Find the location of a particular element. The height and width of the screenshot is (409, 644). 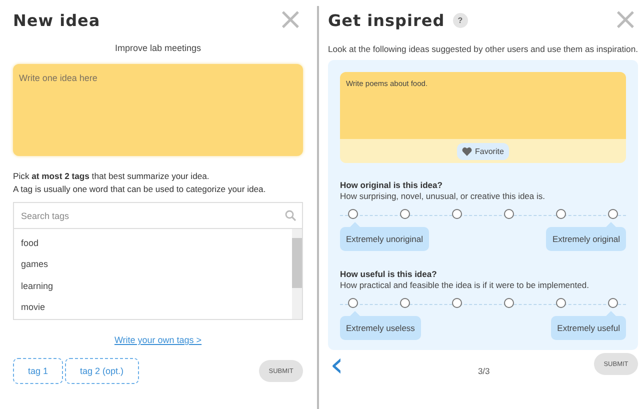

rating-hint: How surprising, novel, unusual, or creative this idea is. is located at coordinates (443, 196).